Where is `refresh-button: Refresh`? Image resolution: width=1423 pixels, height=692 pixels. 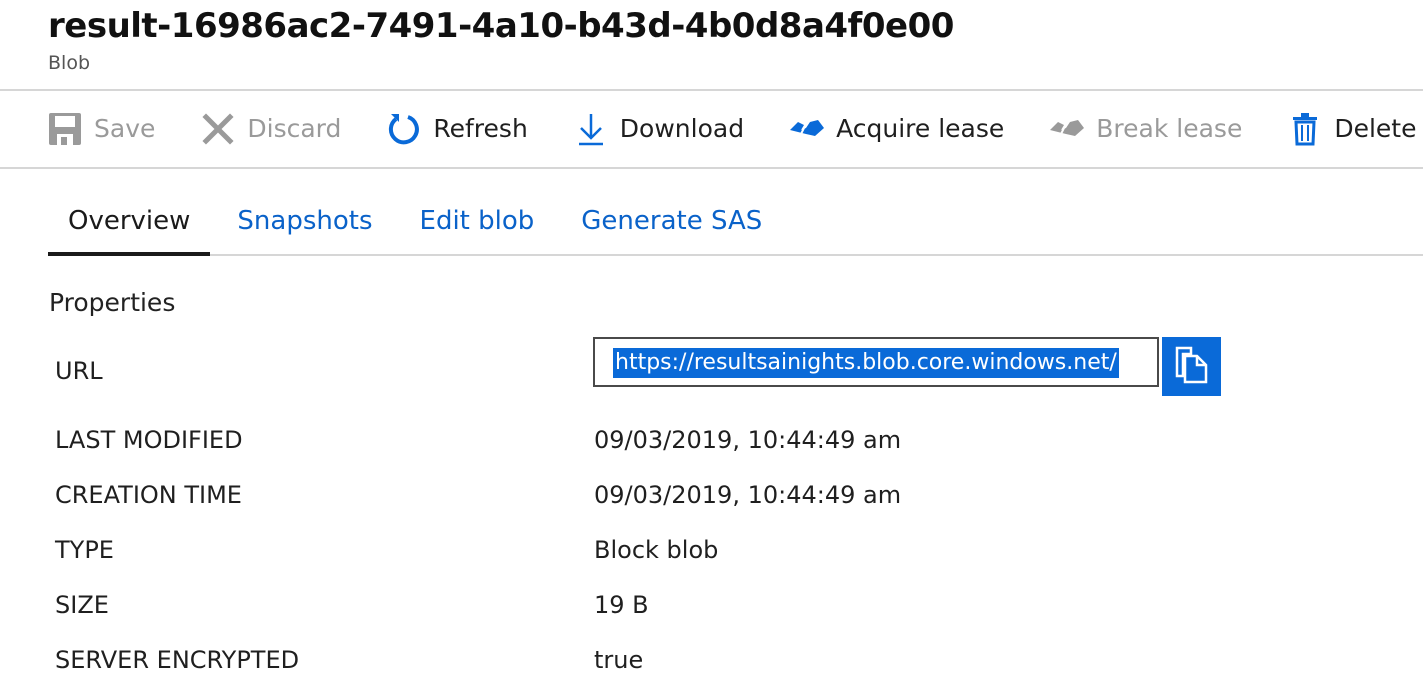
refresh-button: Refresh is located at coordinates (456, 129).